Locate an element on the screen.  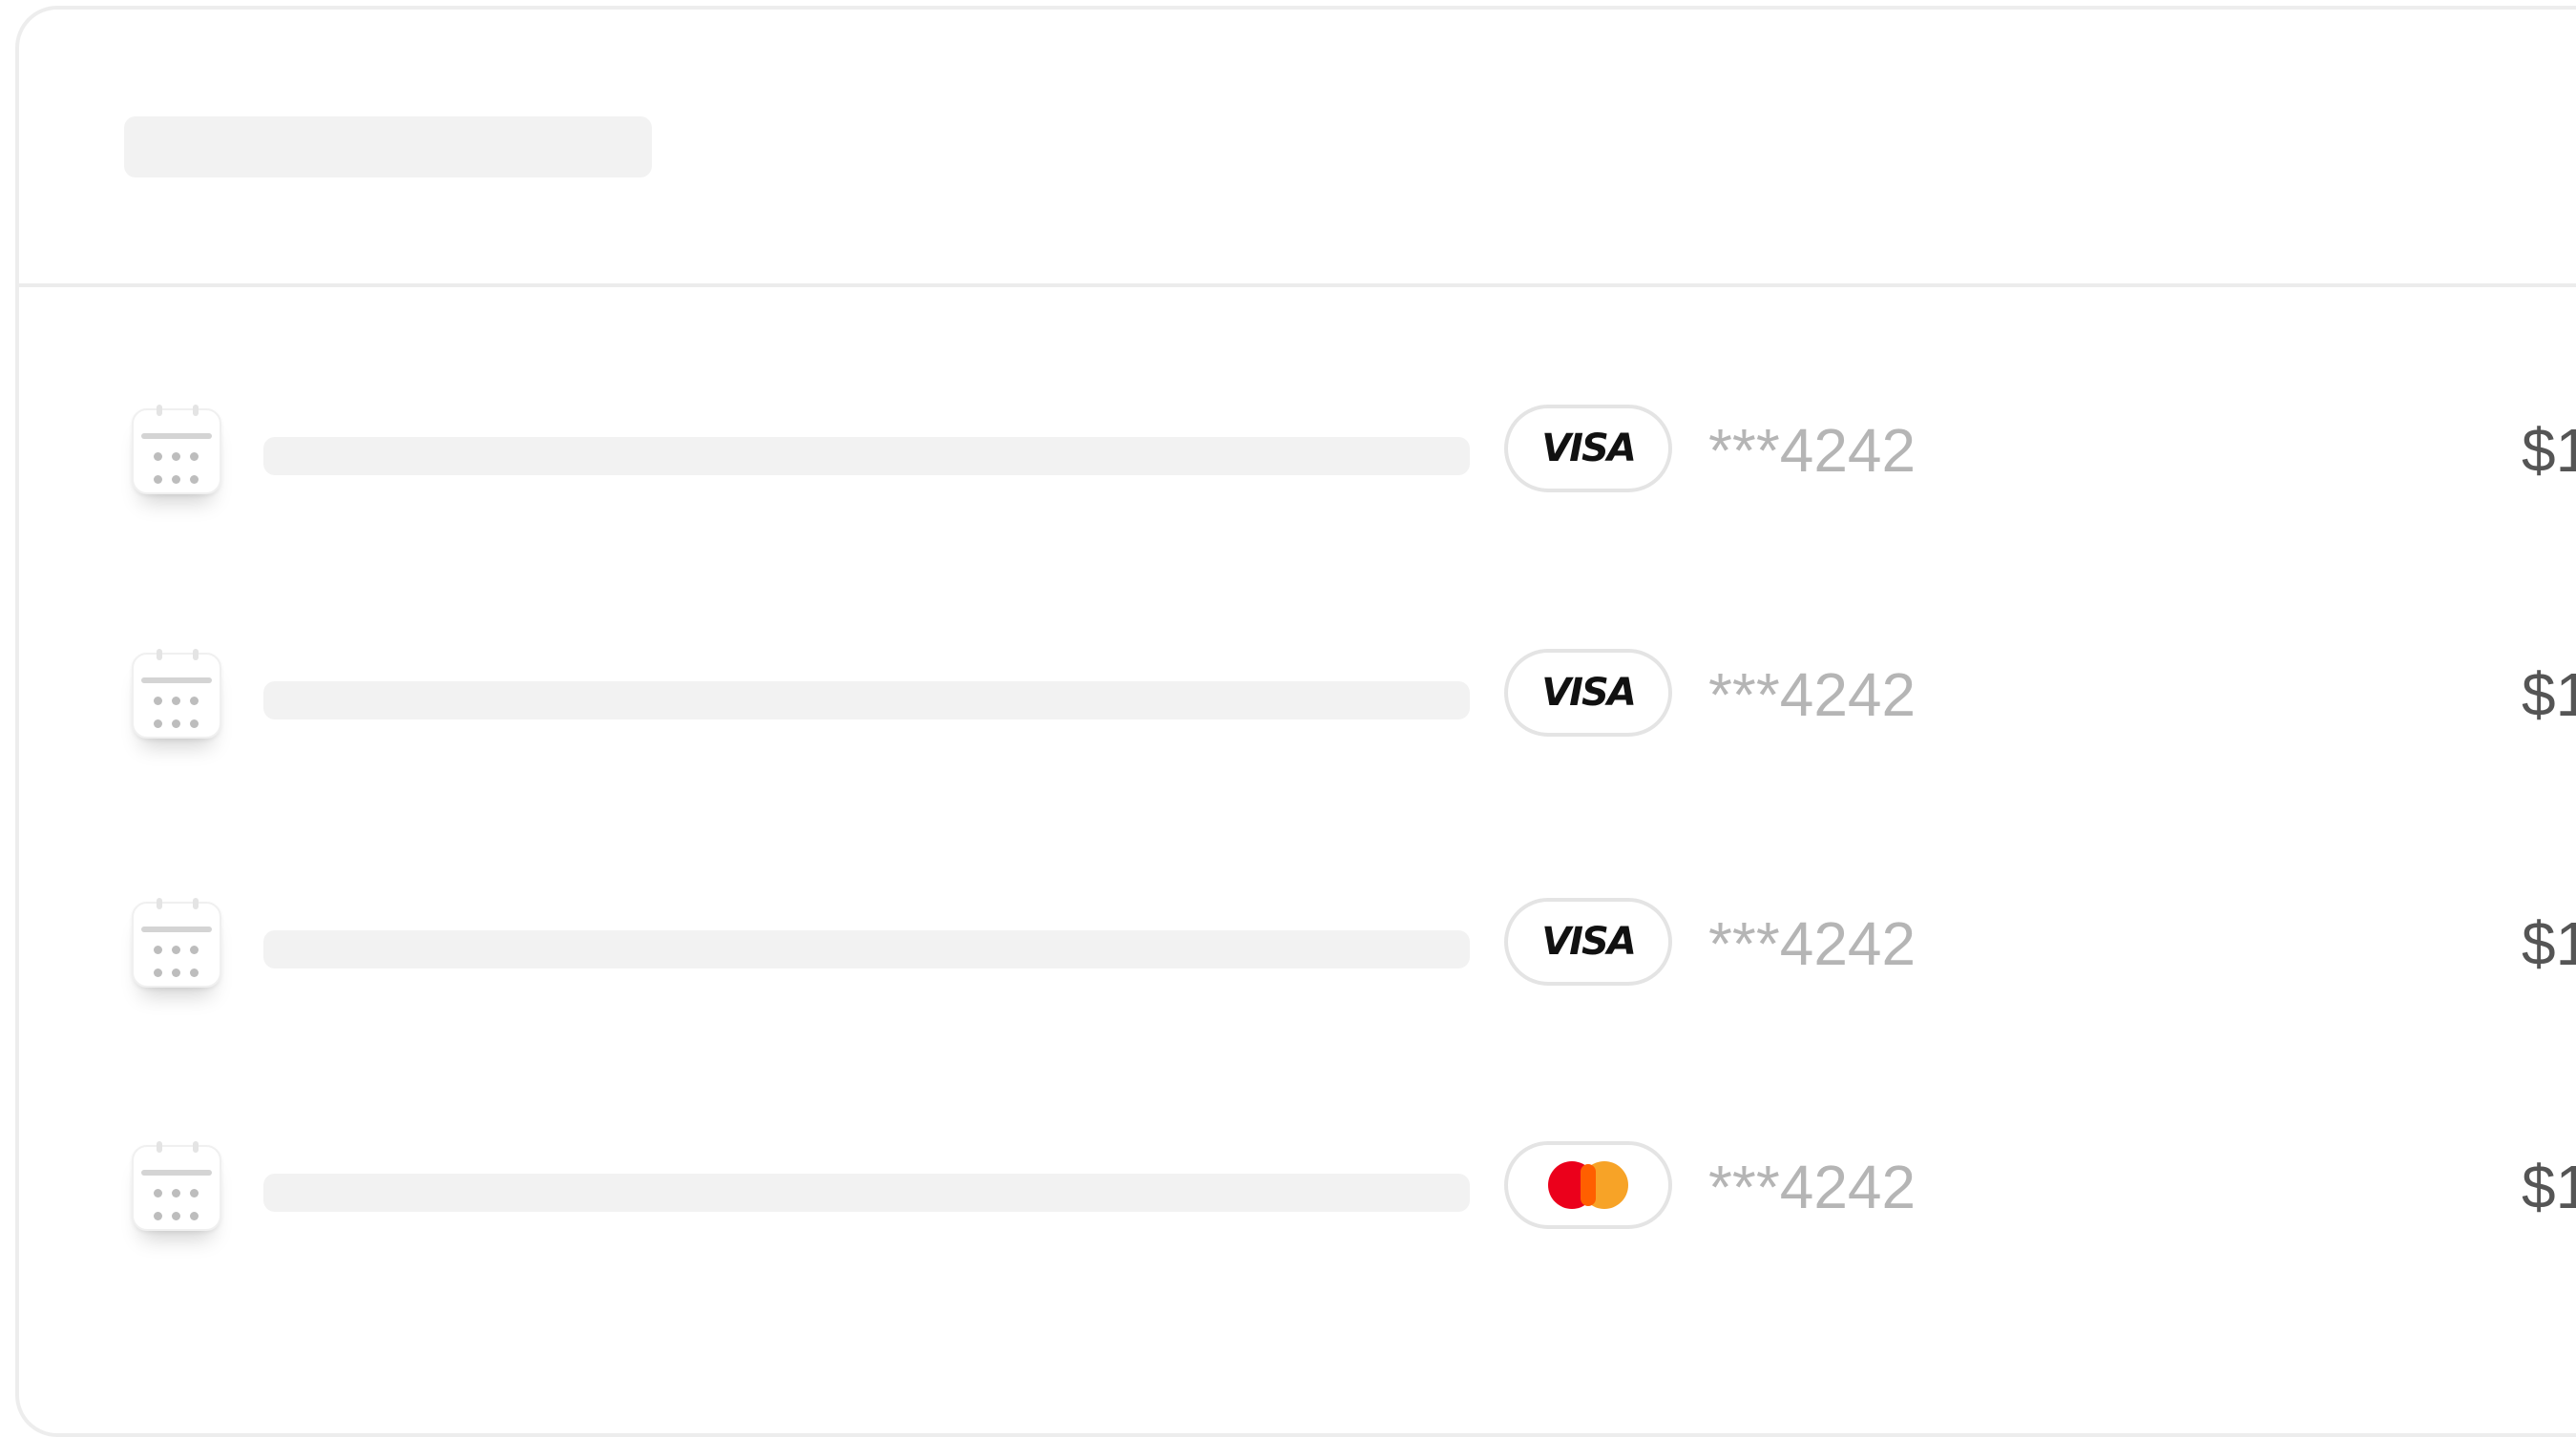
mastercard-logo is located at coordinates (1588, 1185).